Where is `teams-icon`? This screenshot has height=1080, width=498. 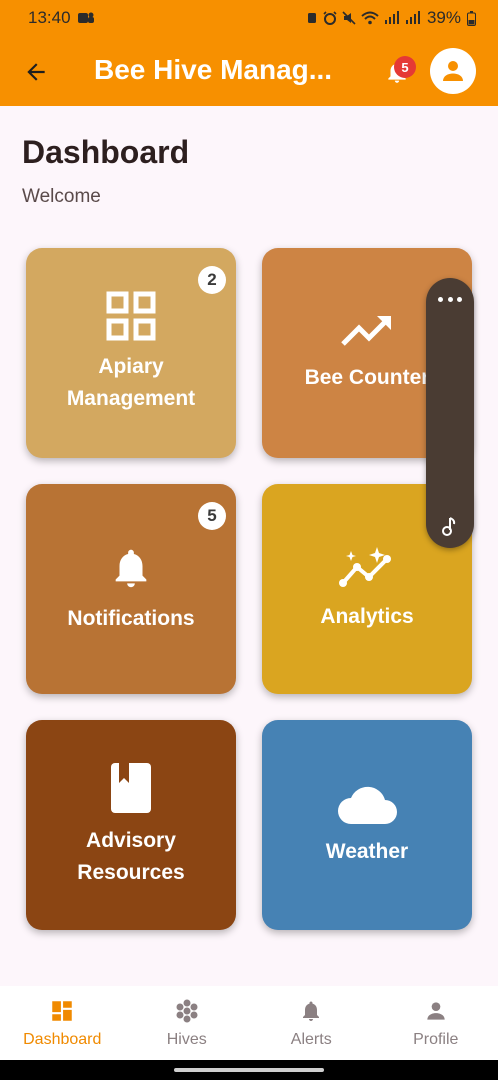 teams-icon is located at coordinates (85, 17).